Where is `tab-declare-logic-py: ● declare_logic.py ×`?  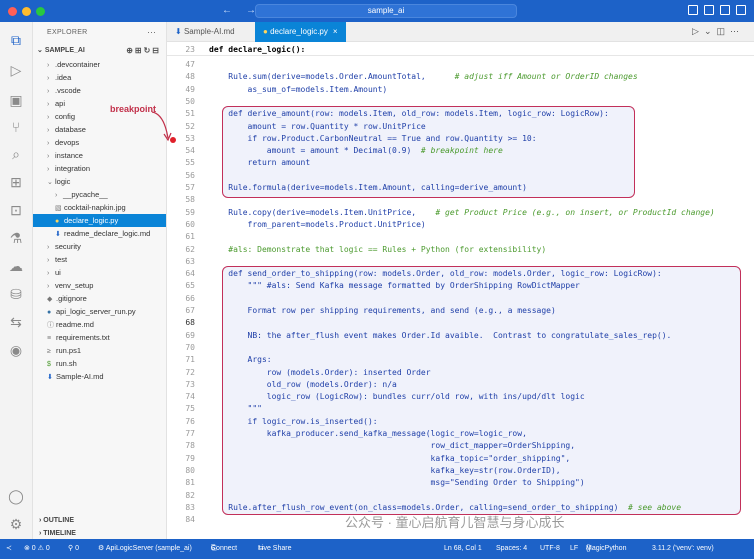
tab-declare-logic-py: ● declare_logic.py × is located at coordinates (300, 32).